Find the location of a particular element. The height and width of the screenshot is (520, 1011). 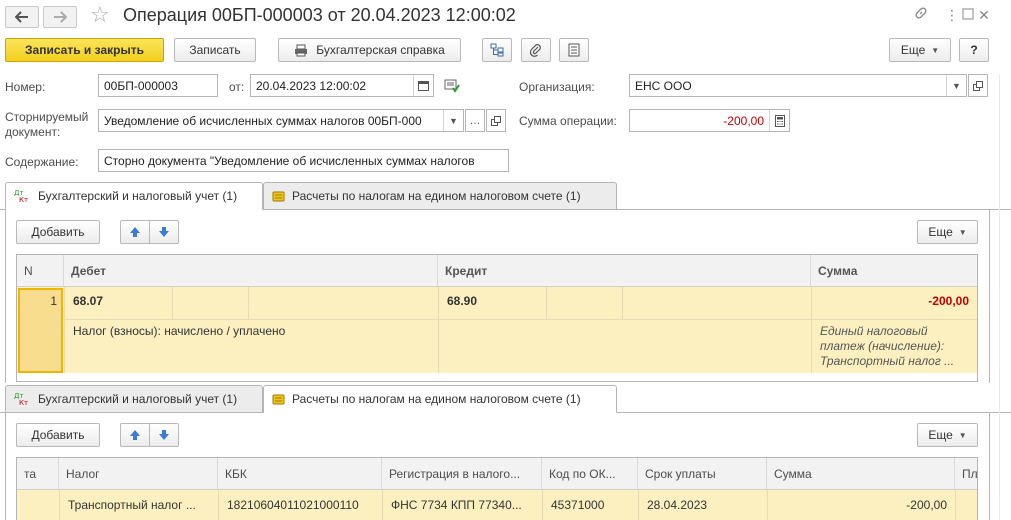

back-button is located at coordinates (22, 17).